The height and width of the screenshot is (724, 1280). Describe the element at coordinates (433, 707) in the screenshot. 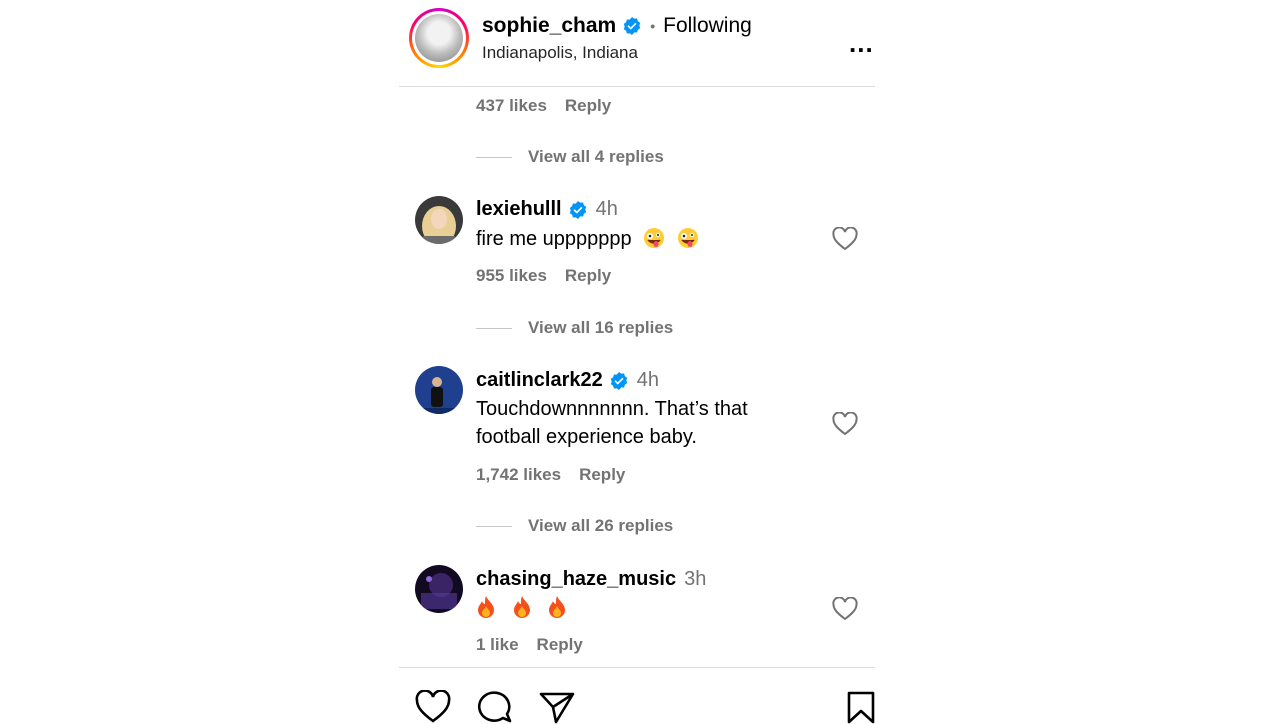

I see `like-post-heart-icon` at that location.